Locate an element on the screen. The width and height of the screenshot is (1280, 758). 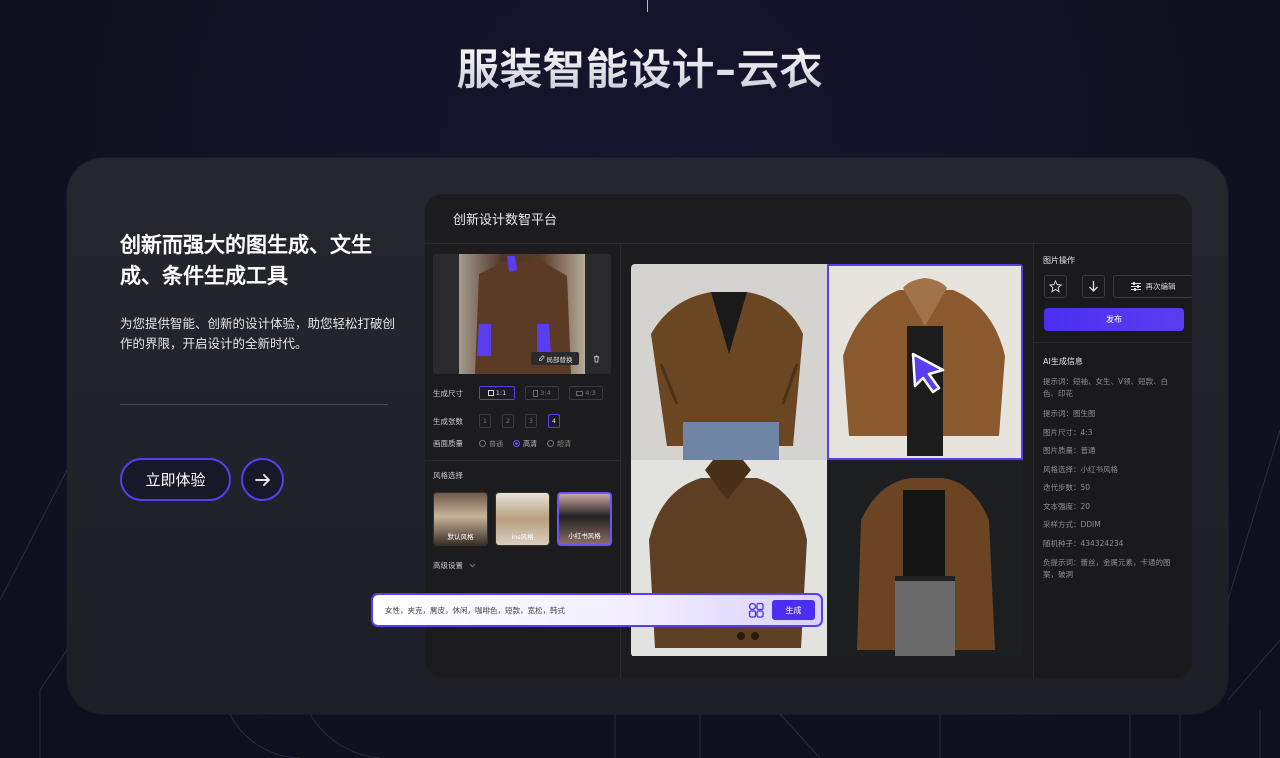
count-row: 生成张数 1 2 3 4 is located at coordinates (502, 421).